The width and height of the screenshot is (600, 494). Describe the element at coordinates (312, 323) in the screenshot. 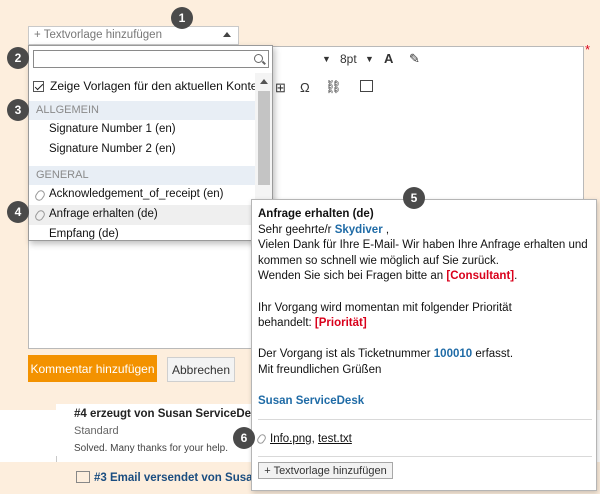

I see `preview-line: behandelt: [Priorität]` at that location.